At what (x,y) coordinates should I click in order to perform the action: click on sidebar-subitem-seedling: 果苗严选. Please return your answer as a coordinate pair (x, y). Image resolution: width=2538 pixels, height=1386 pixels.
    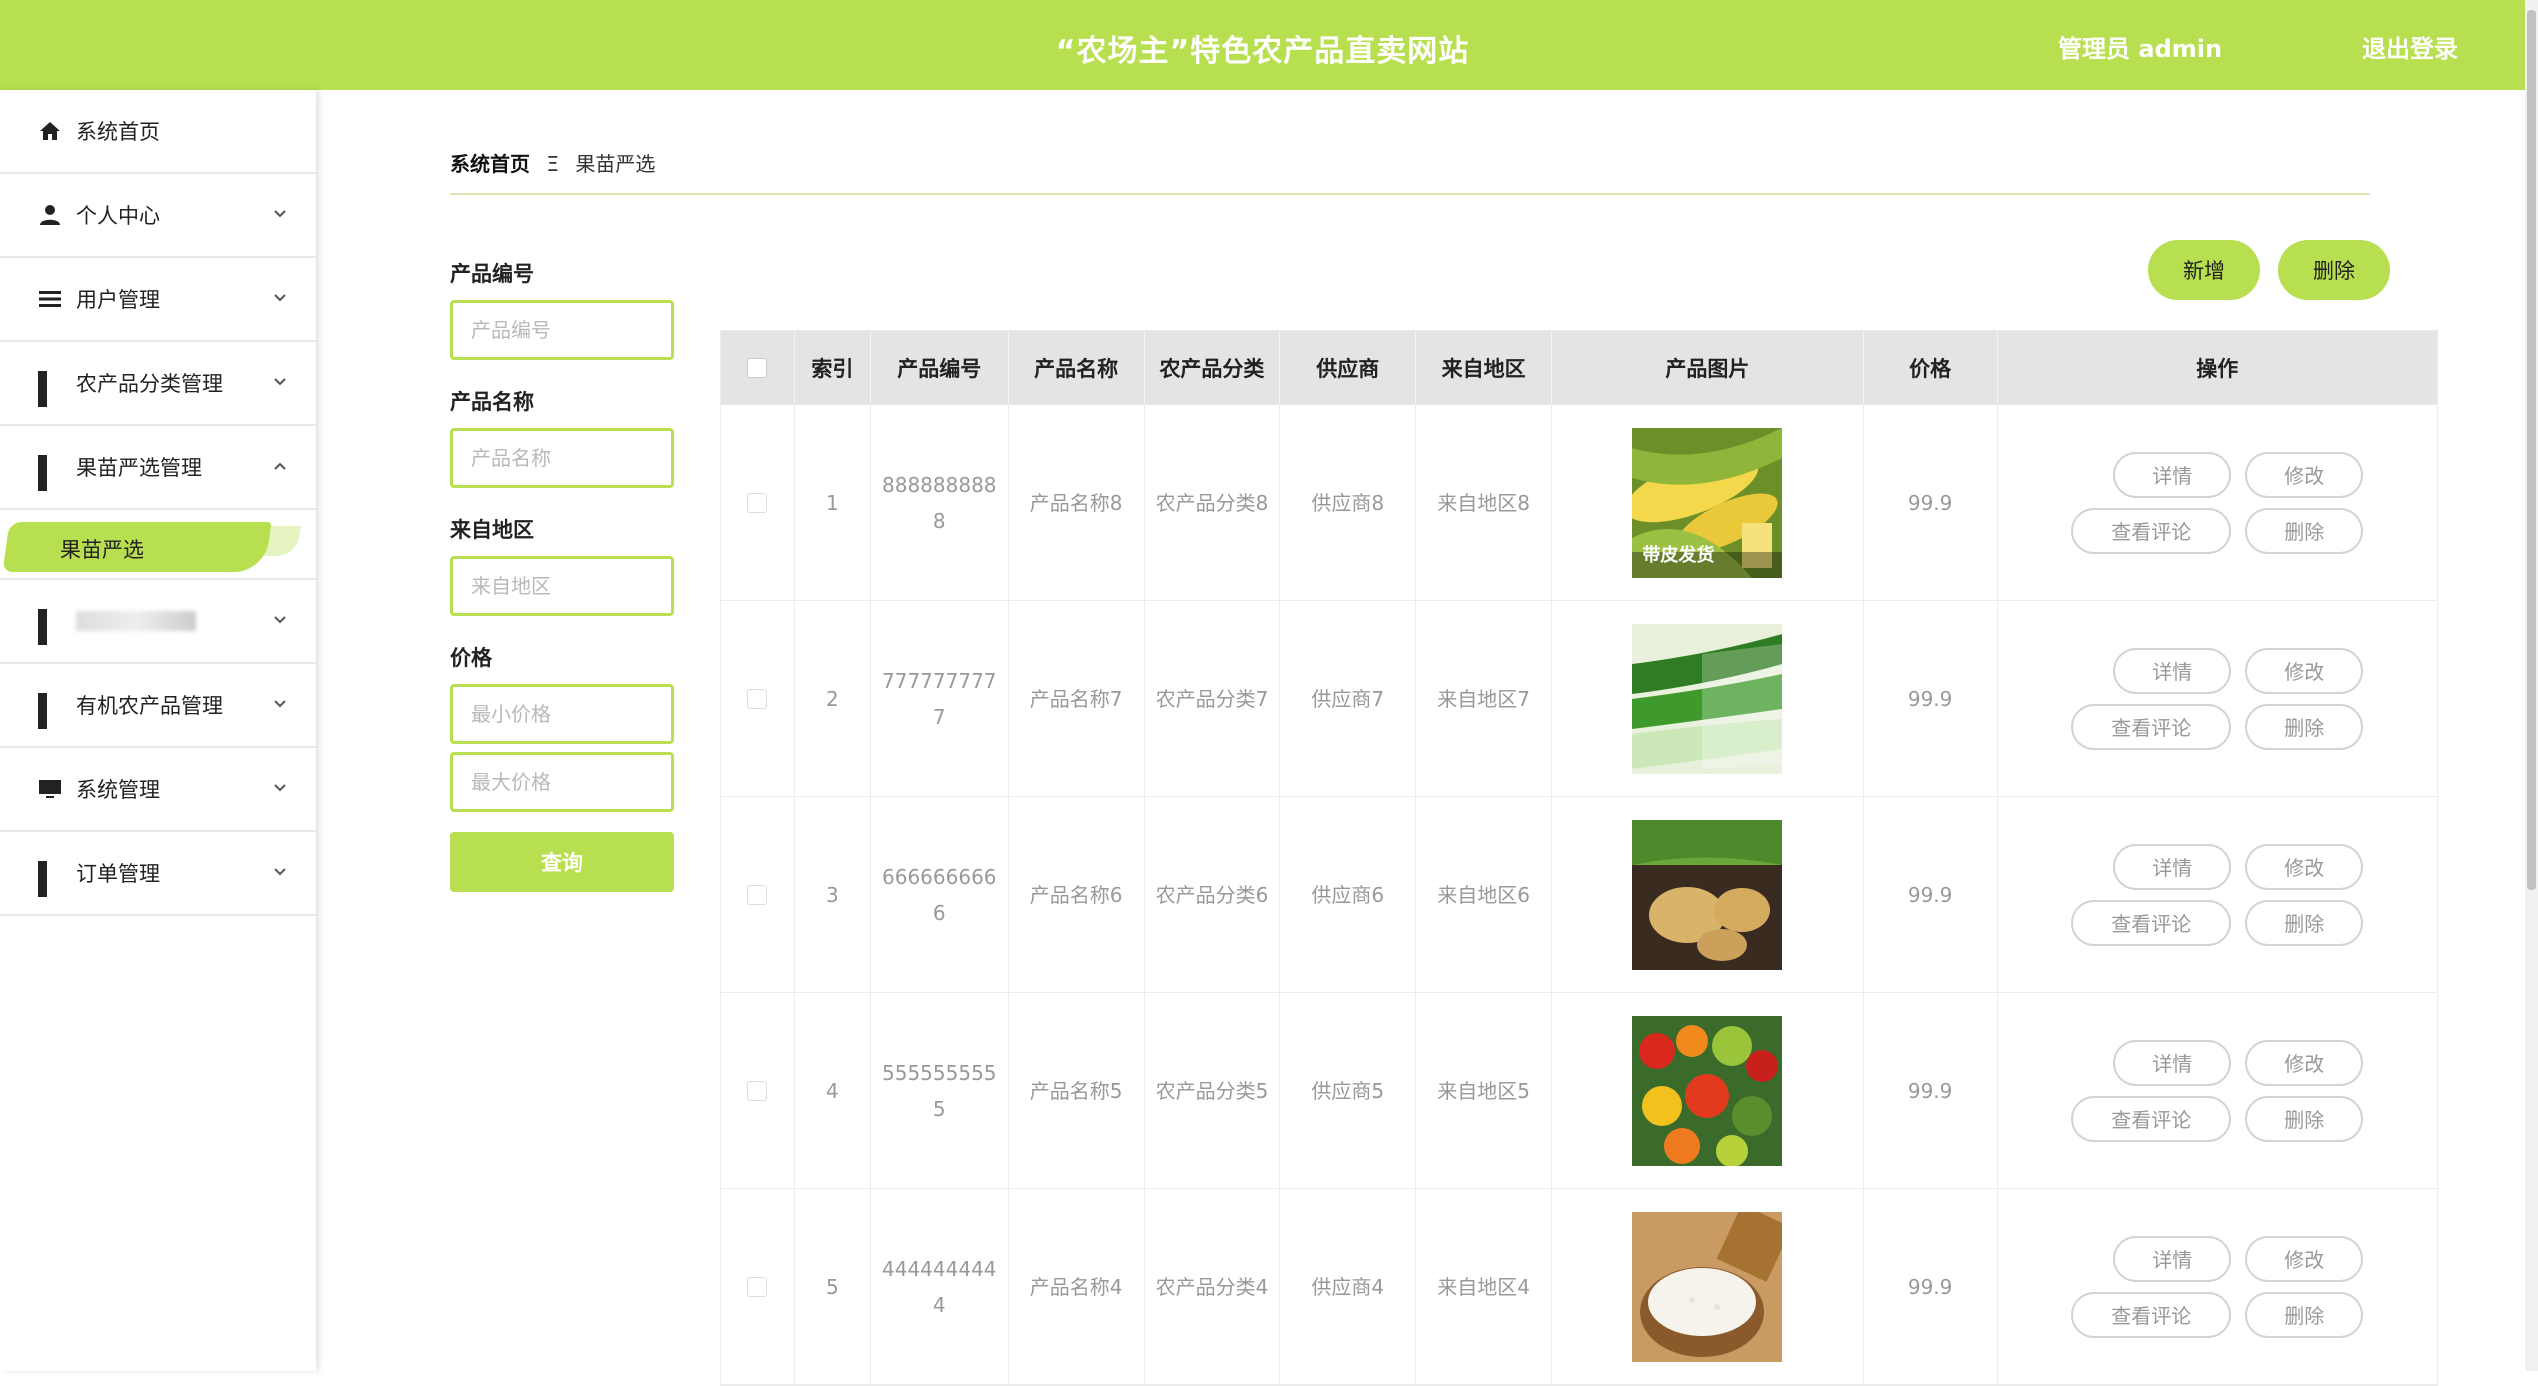
    Looking at the image, I should click on (158, 545).